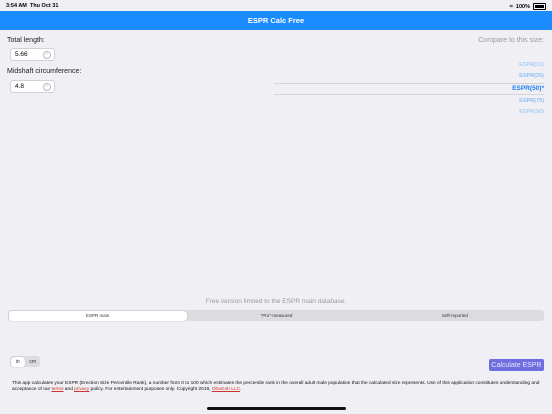 This screenshot has width=552, height=414. Describe the element at coordinates (33, 361) in the screenshot. I see `unit-cm: cm` at that location.